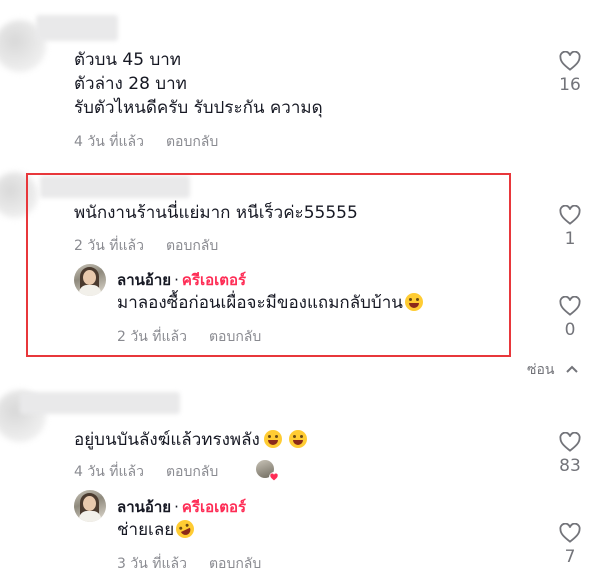 This screenshot has height=583, width=605. What do you see at coordinates (570, 330) in the screenshot?
I see `like-count: 0` at bounding box center [570, 330].